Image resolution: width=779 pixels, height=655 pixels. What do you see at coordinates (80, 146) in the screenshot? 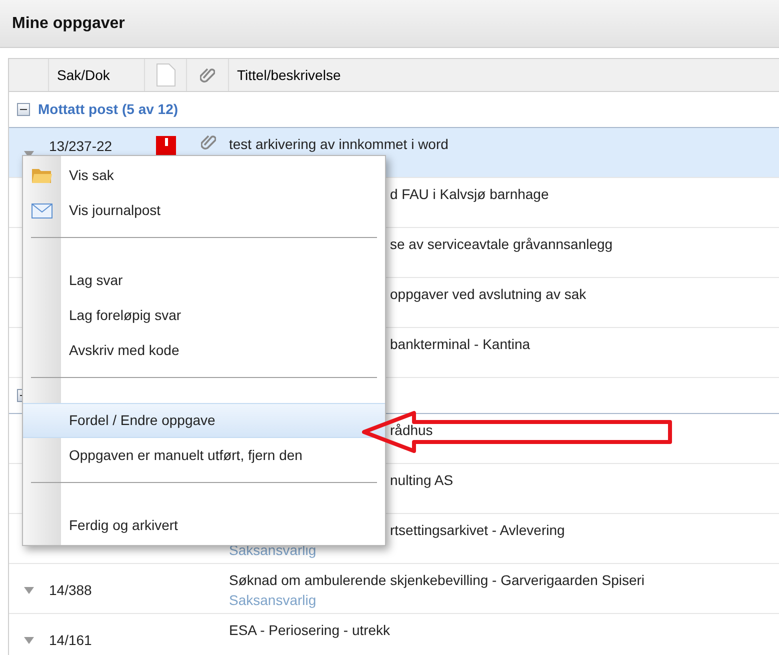
I see `case-number: 13/237-22` at bounding box center [80, 146].